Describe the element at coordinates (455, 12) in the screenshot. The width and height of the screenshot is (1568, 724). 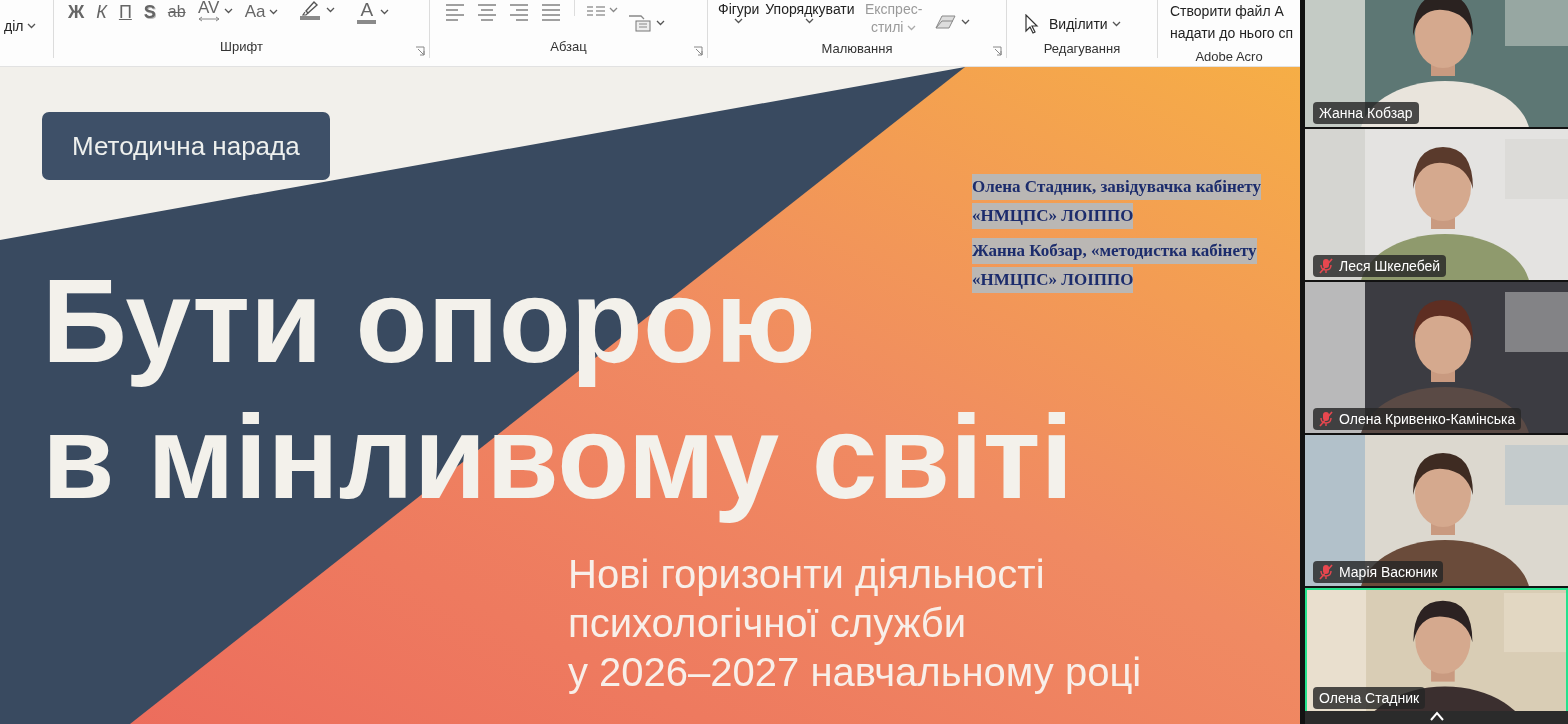
I see `align-left-icon` at that location.